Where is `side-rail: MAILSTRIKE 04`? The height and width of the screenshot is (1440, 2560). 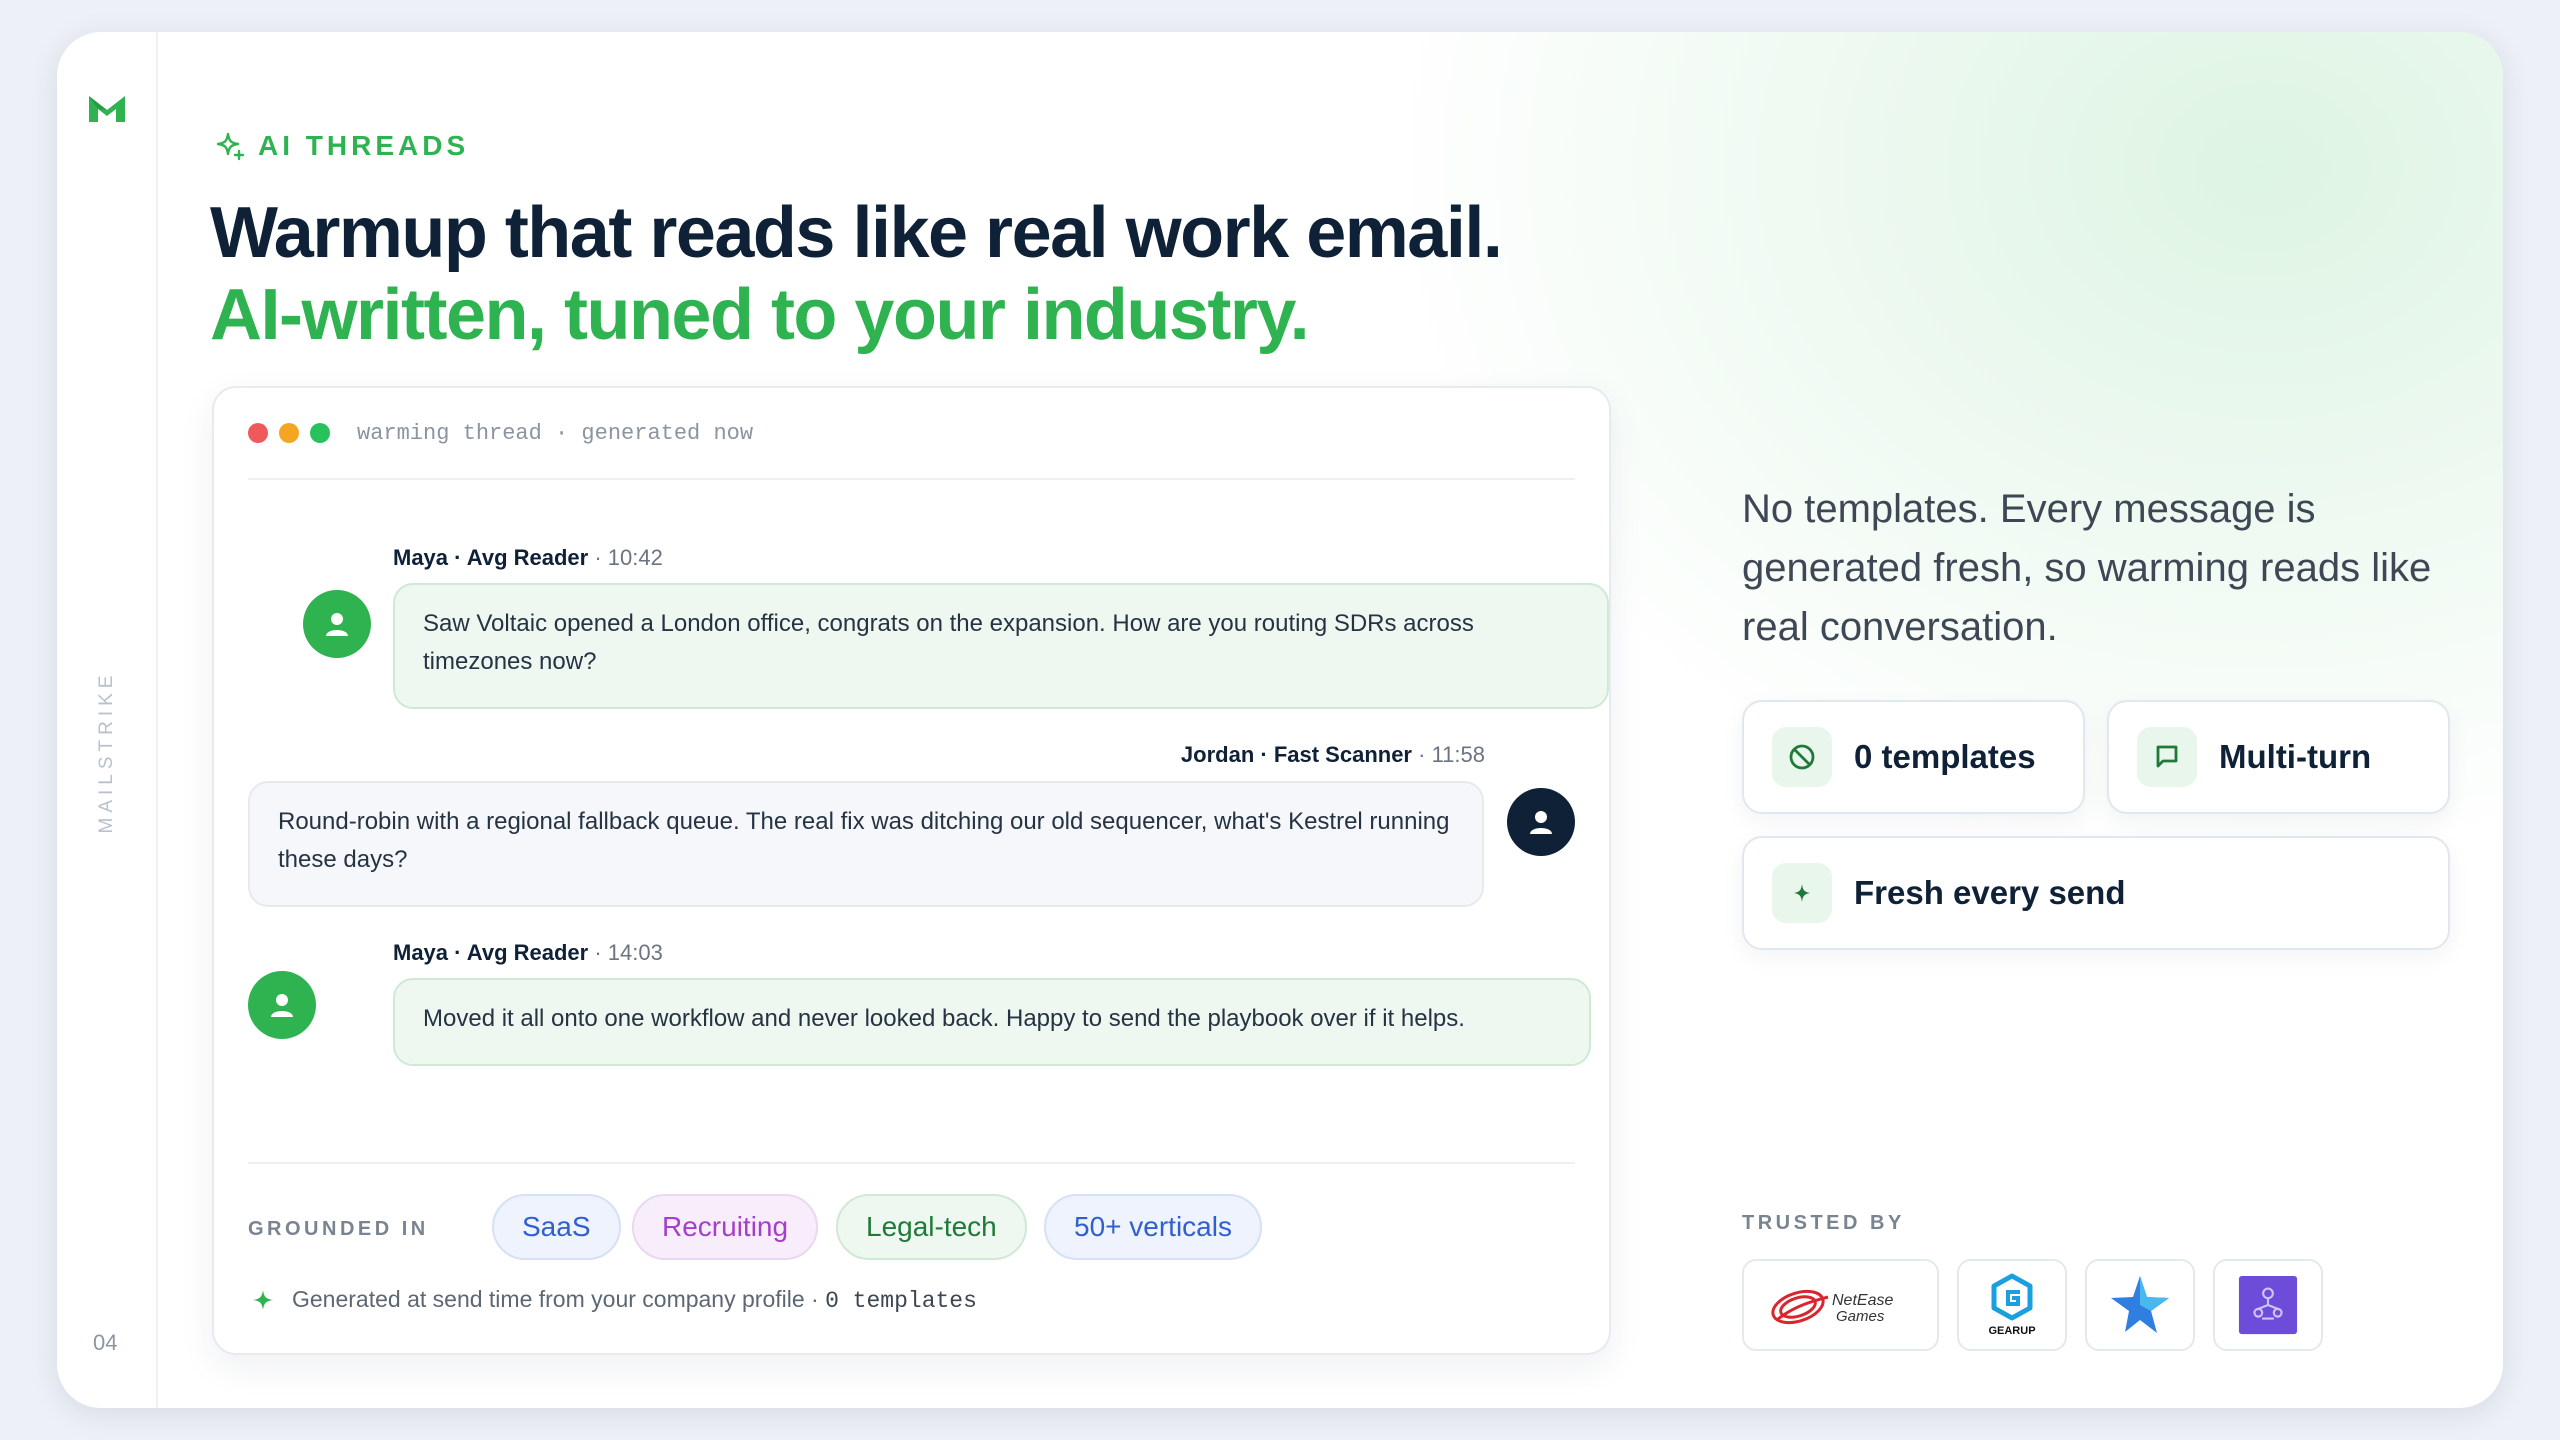
side-rail: MAILSTRIKE 04 is located at coordinates (107, 720).